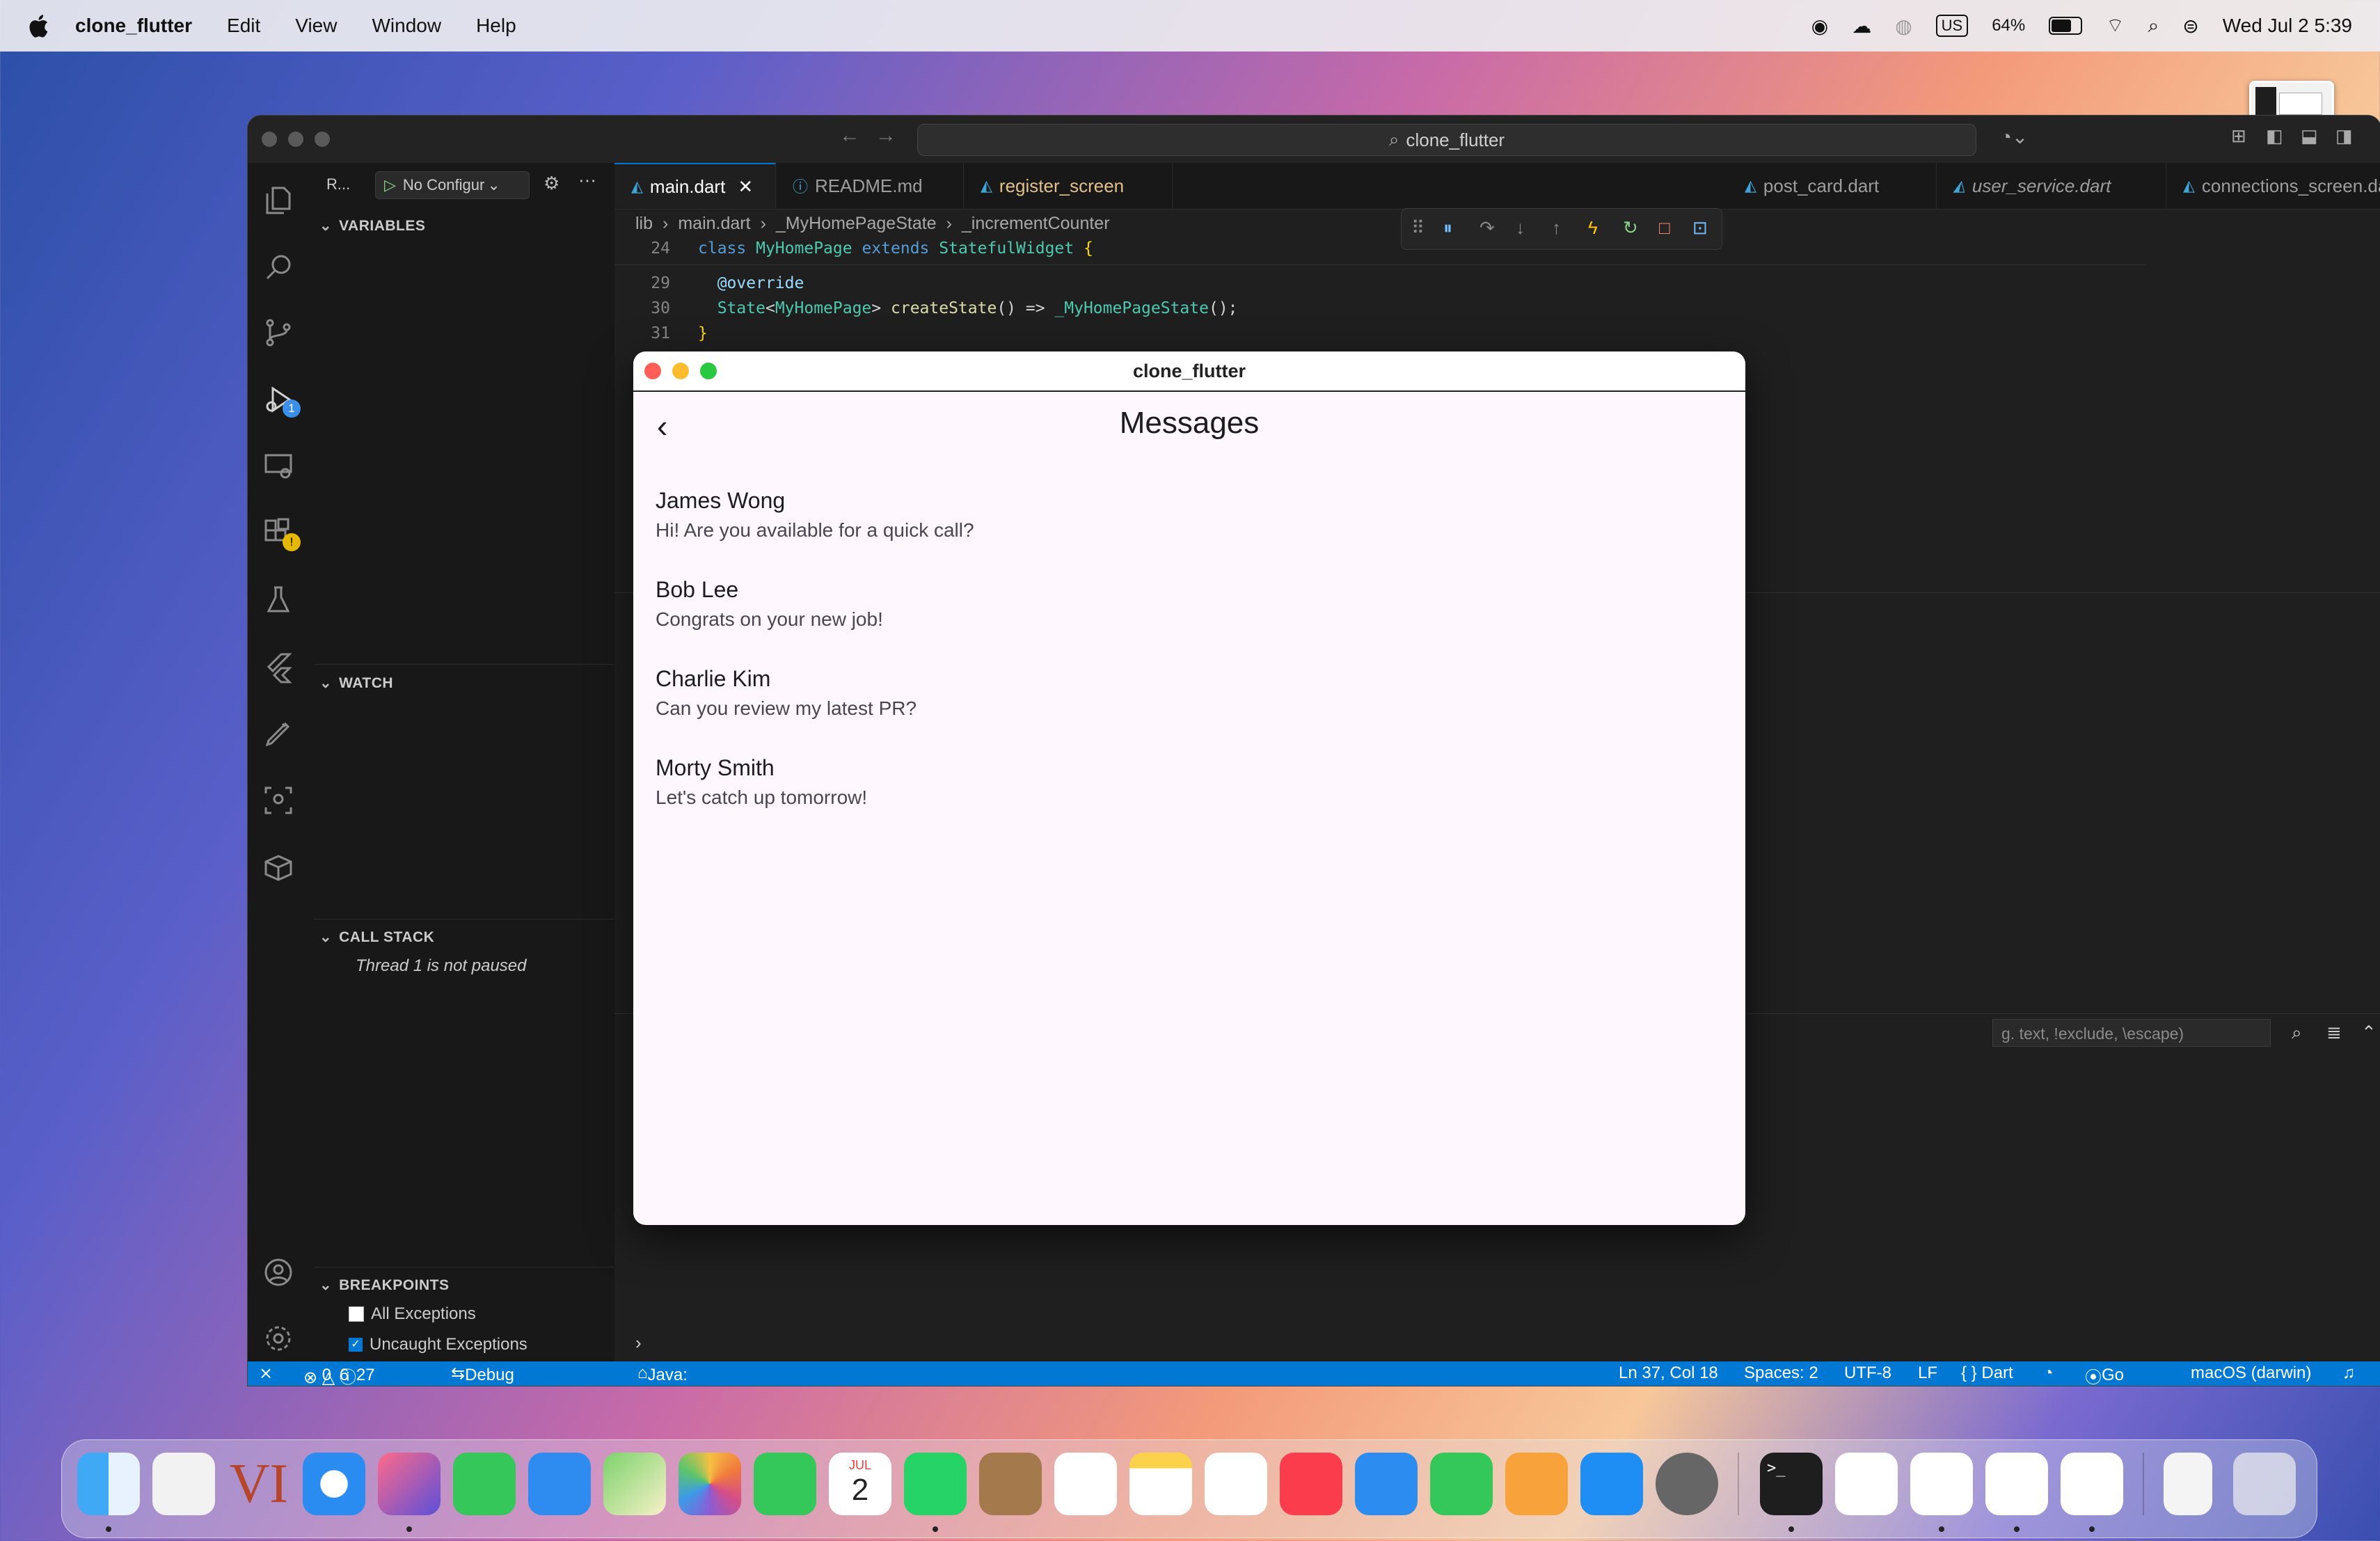 The height and width of the screenshot is (1541, 2380). I want to click on problems-status: ⊗ 0 △ 6 ⓘ 27, so click(339, 1375).